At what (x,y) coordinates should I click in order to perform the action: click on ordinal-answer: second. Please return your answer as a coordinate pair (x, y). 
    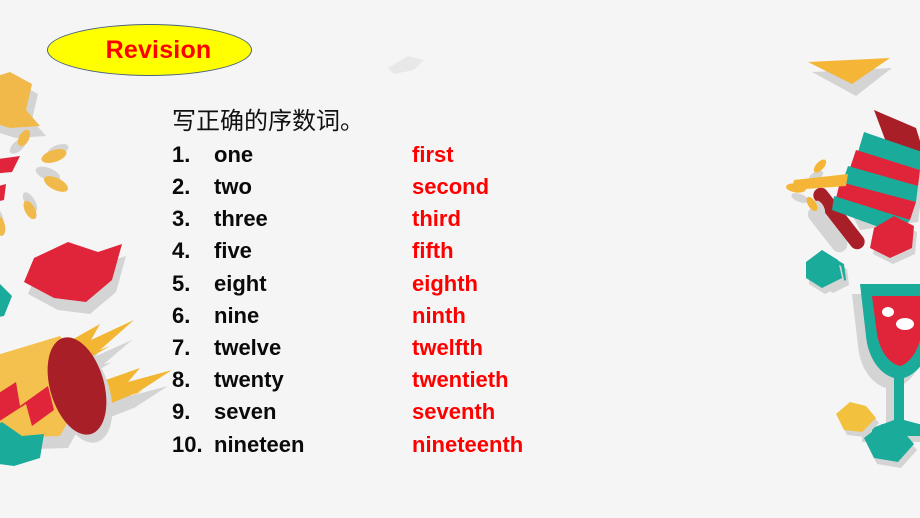
    Looking at the image, I should click on (451, 187).